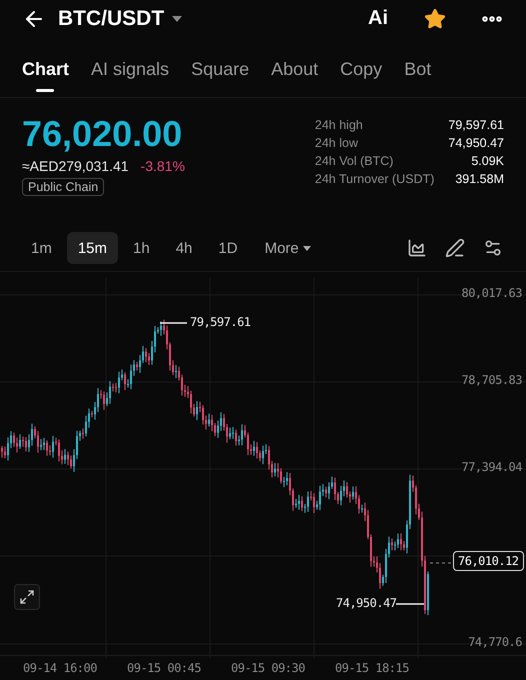 This screenshot has width=526, height=680. I want to click on tab: About, so click(294, 71).